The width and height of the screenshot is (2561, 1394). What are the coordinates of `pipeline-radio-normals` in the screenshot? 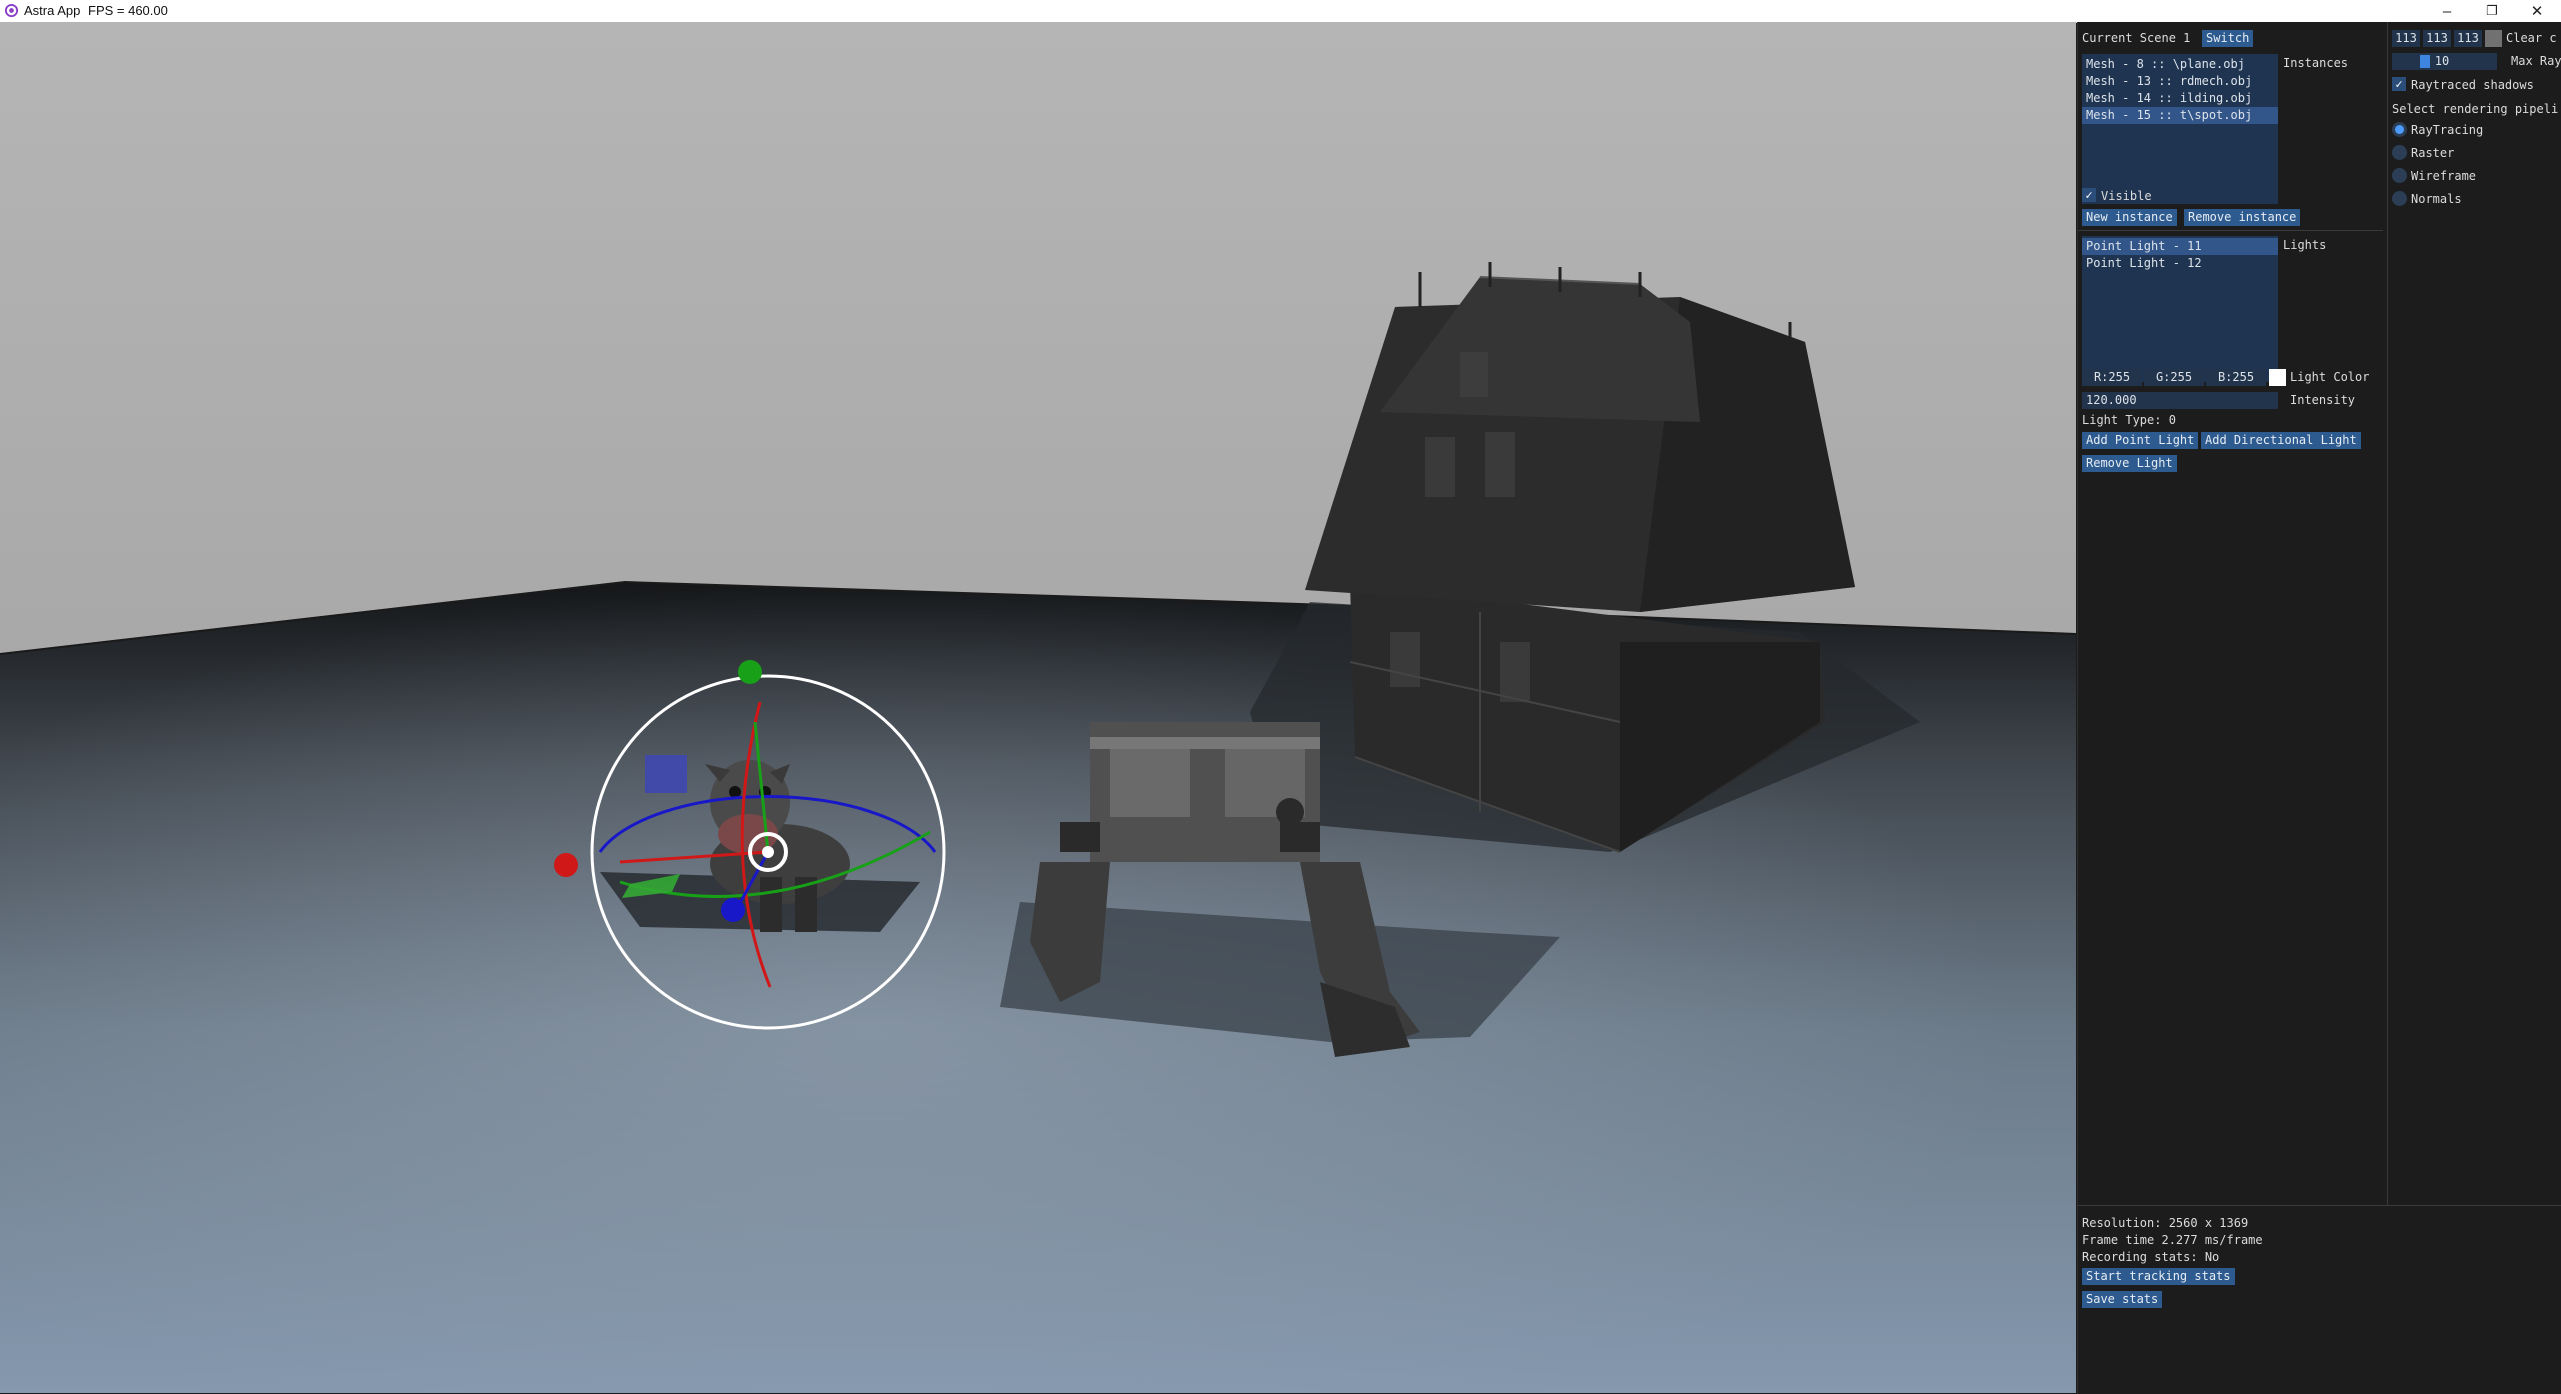 It's located at (2399, 198).